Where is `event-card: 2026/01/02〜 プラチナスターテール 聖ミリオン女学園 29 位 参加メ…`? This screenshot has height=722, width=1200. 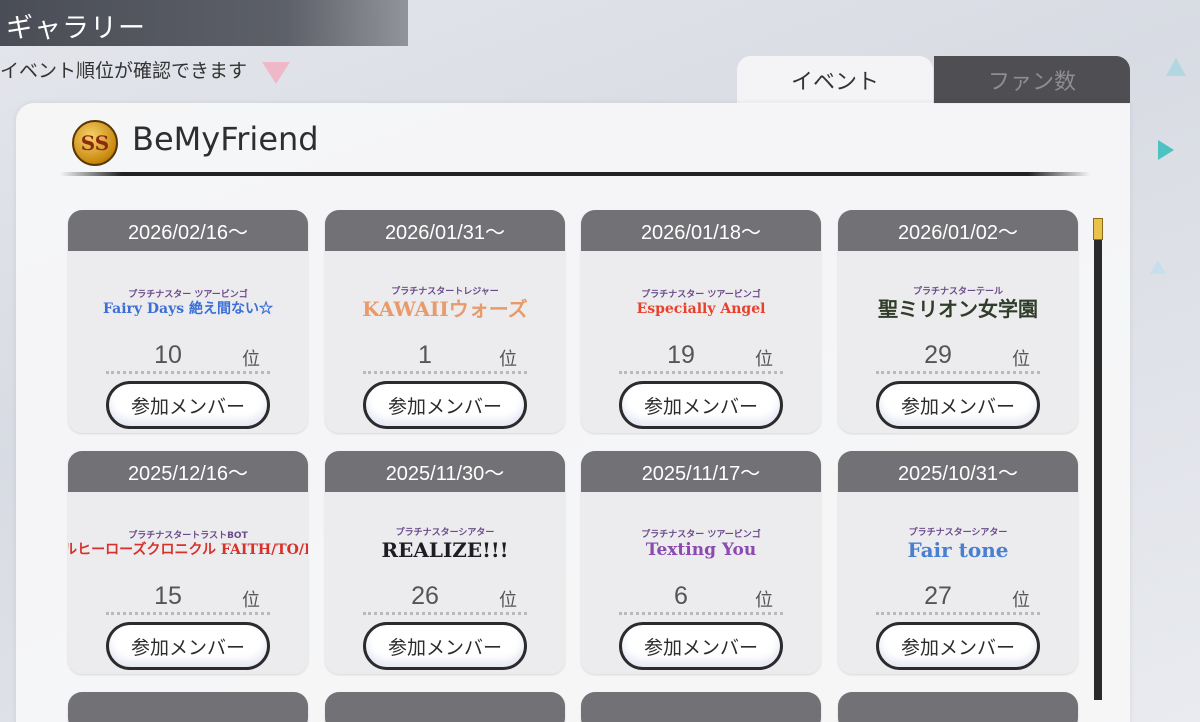
event-card: 2026/01/02〜 プラチナスターテール 聖ミリオン女学園 29 位 参加メ… is located at coordinates (958, 321).